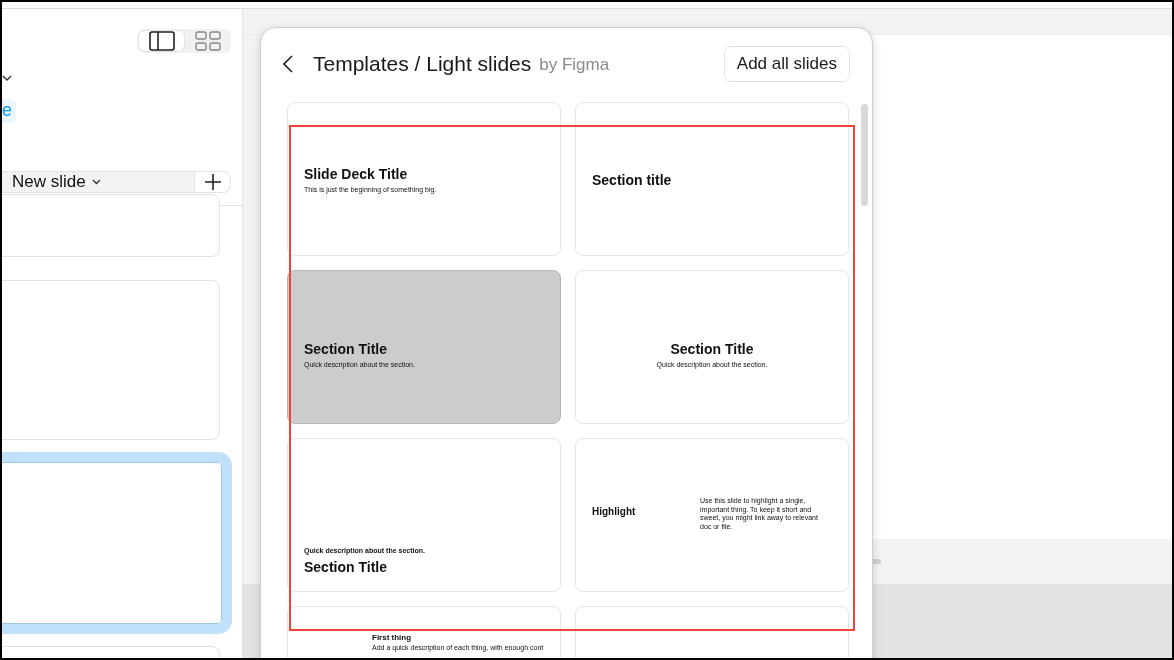 The width and height of the screenshot is (1174, 660). I want to click on back-icon, so click(288, 64).